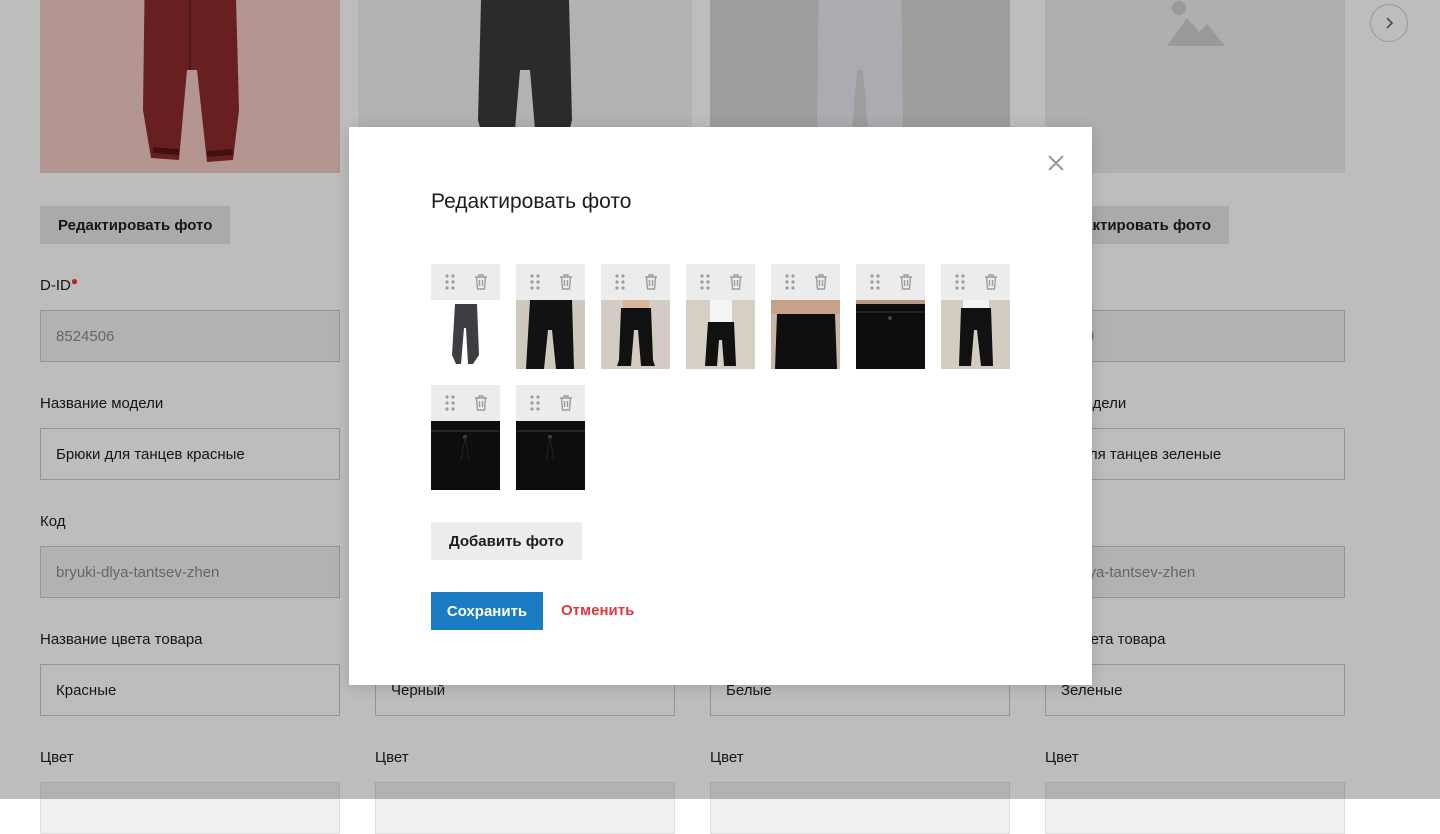  What do you see at coordinates (487, 611) in the screenshot?
I see `save-button: Сохранить` at bounding box center [487, 611].